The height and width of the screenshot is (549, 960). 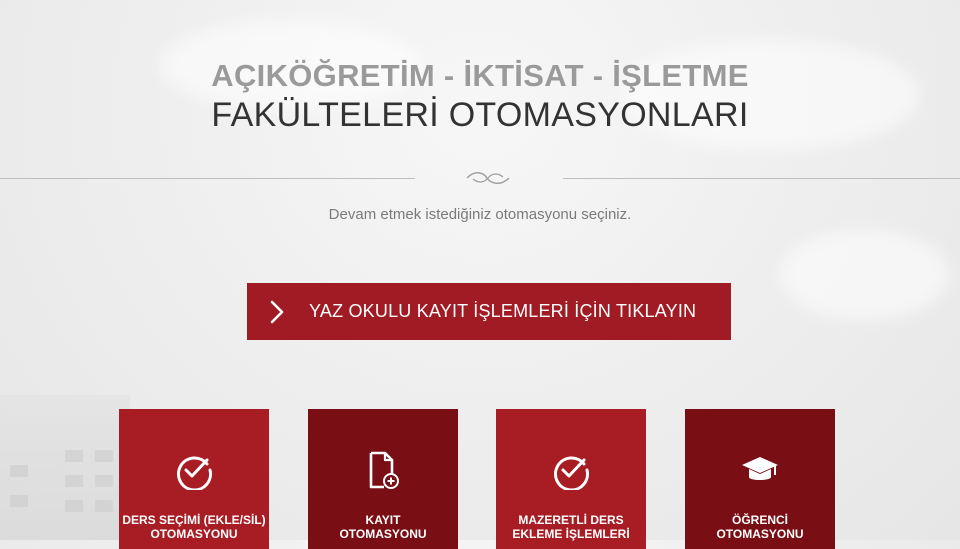 I want to click on excused-course-card: MAZERETLİ DERS EKLEME İŞLEMLERİ, so click(x=571, y=479).